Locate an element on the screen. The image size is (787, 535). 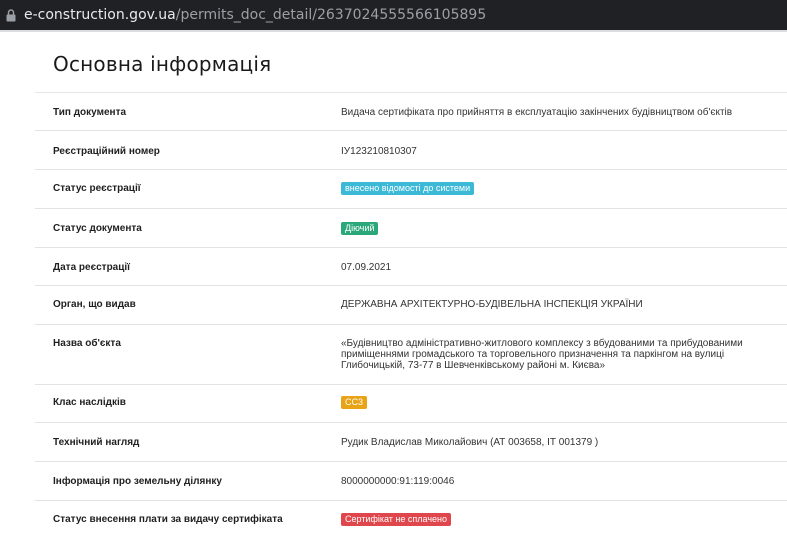
info-row-doc-status: Статус документа Діючий is located at coordinates (411, 228).